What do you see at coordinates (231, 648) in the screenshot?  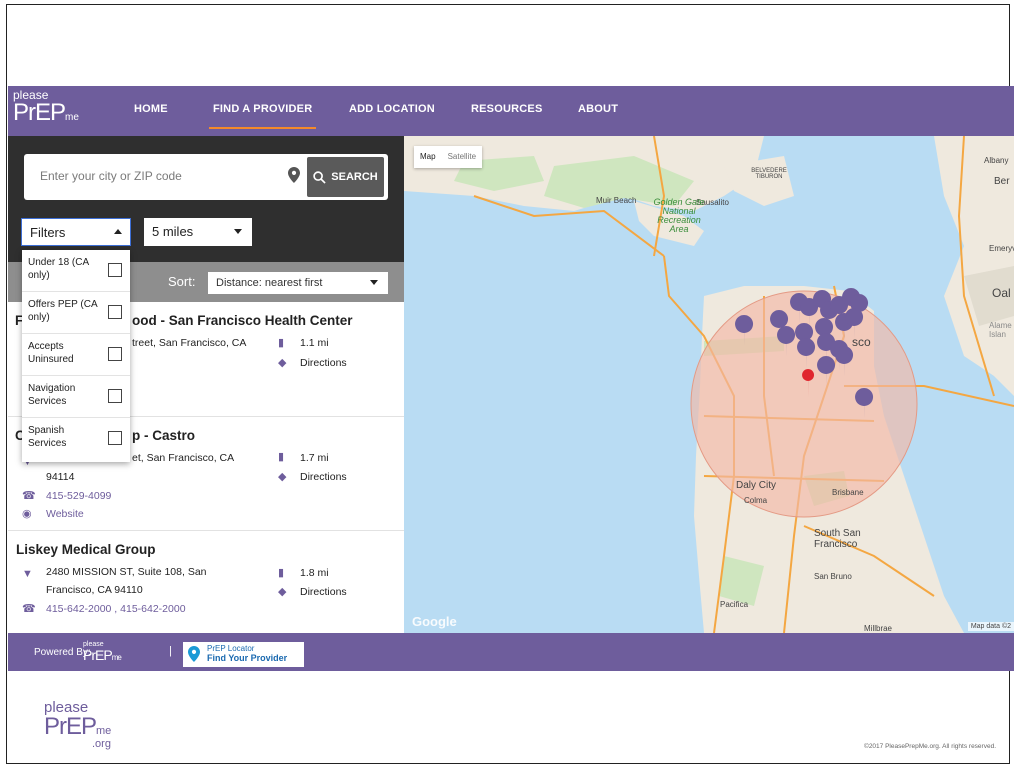 I see `locator-title: PrEP Locator` at bounding box center [231, 648].